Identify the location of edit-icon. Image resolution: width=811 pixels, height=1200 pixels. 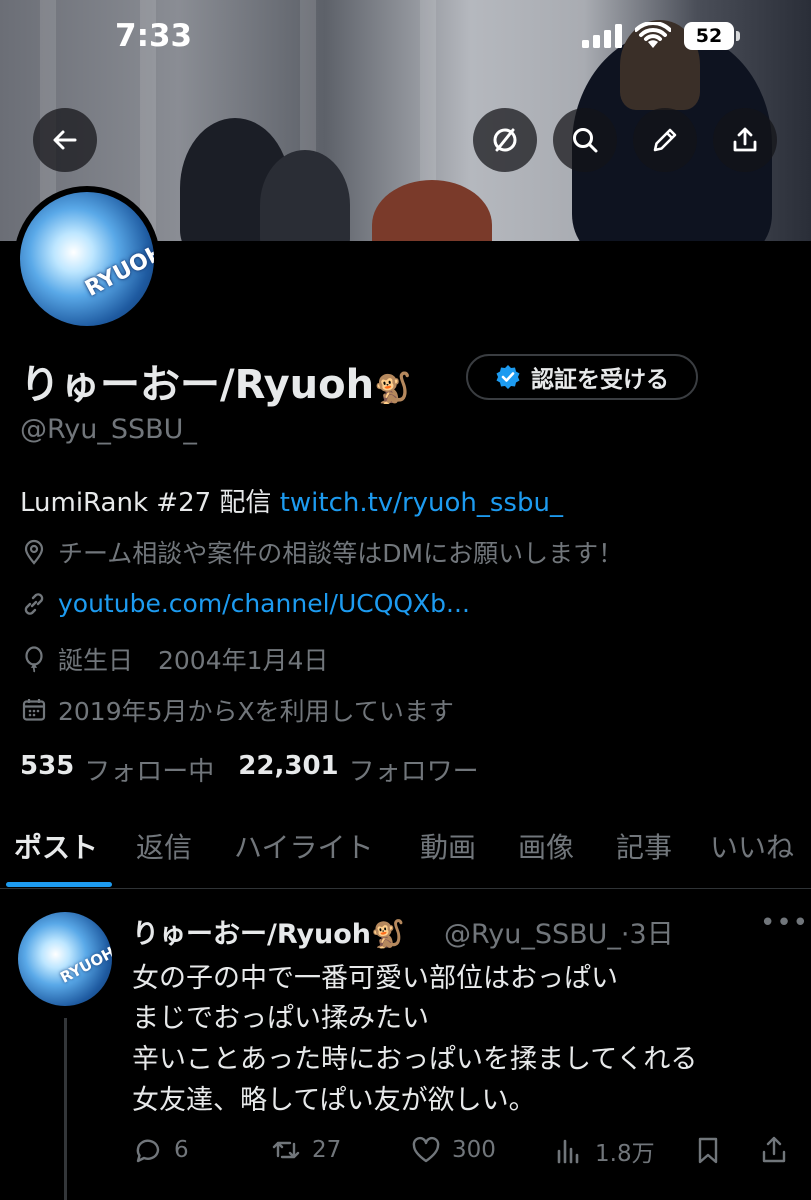
(665, 140).